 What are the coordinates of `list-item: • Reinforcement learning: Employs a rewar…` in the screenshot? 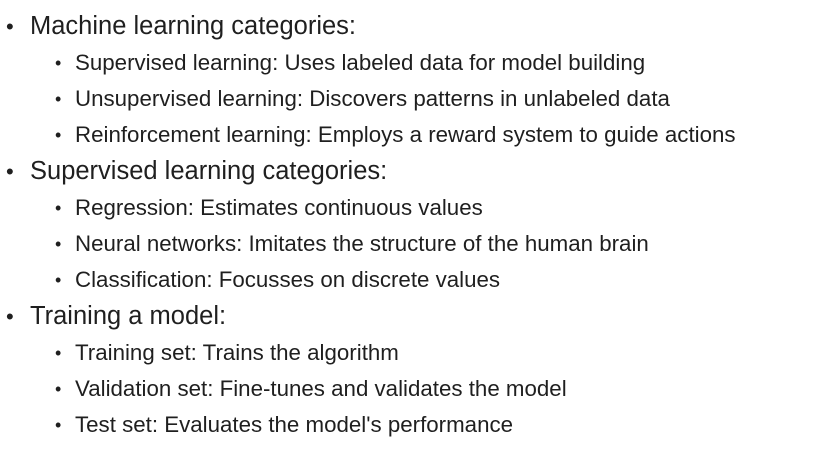 It's located at (368, 135).